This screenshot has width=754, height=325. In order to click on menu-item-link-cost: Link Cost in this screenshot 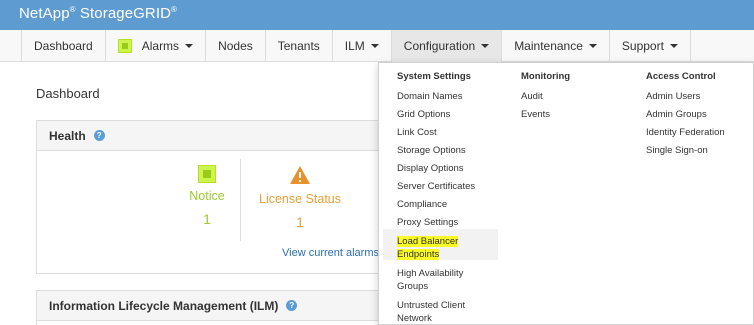, I will do `click(436, 133)`.